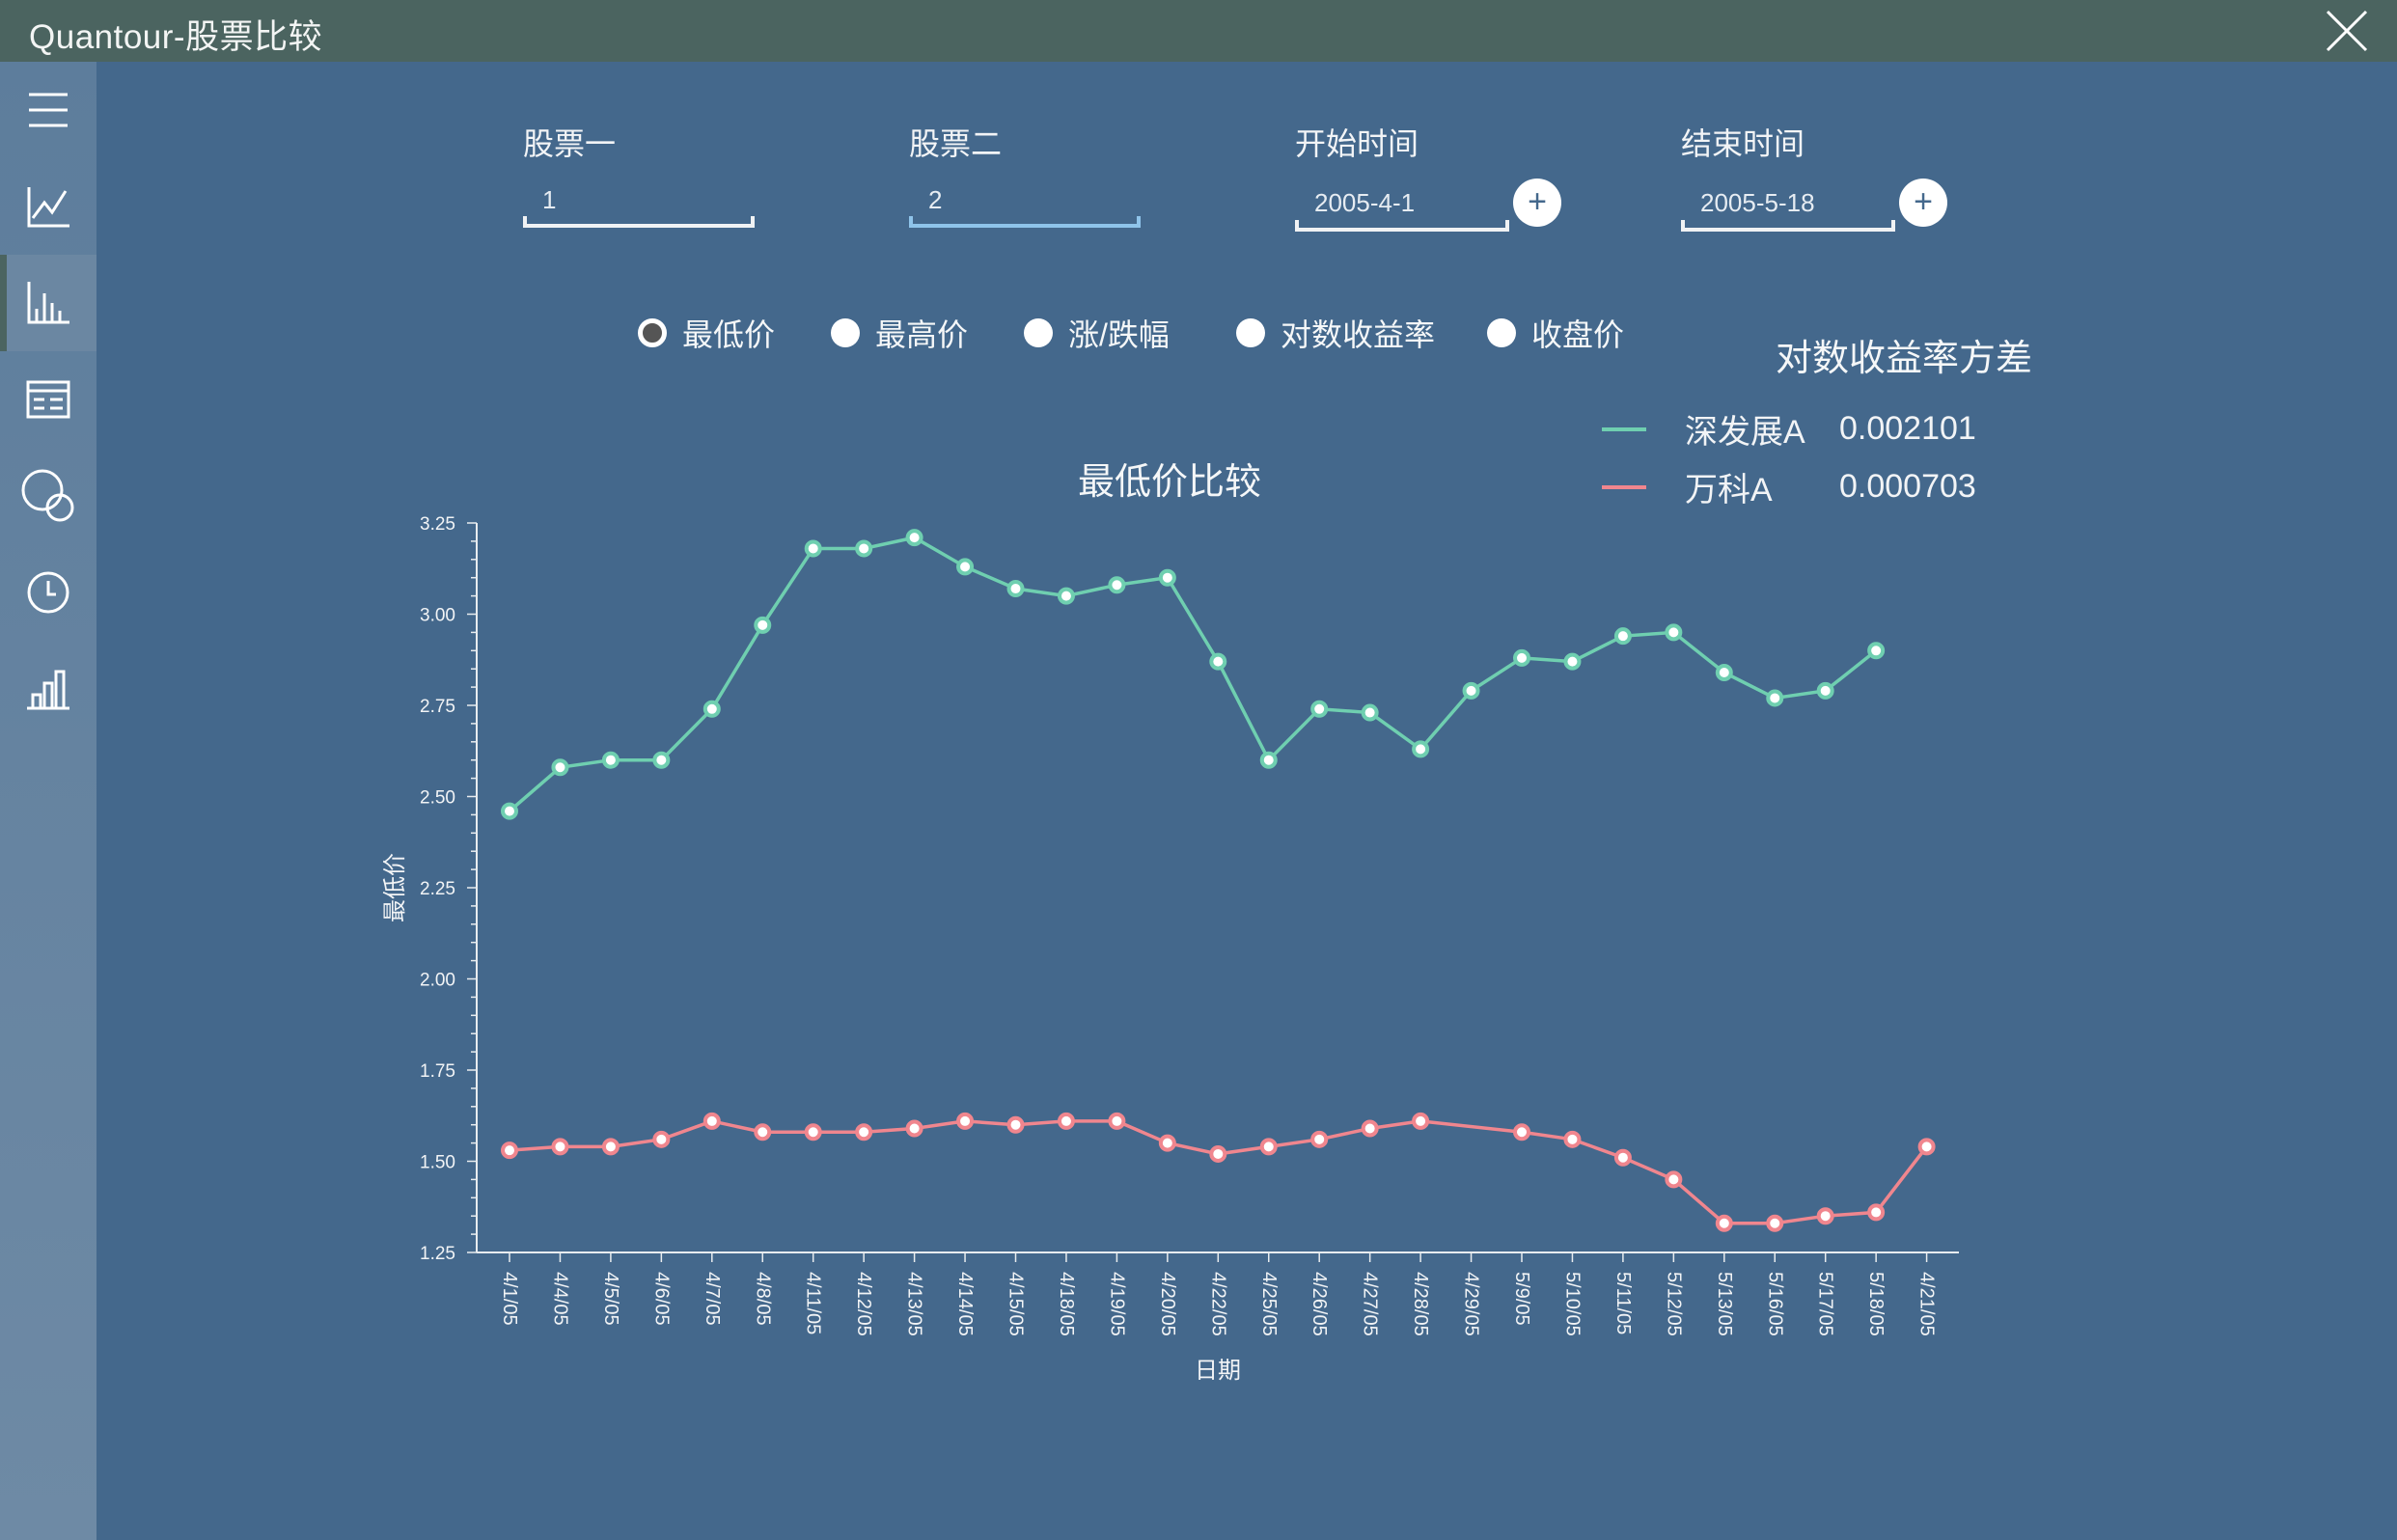 The image size is (2397, 1540). What do you see at coordinates (863, 1304) in the screenshot?
I see `x-tick-label: 4/12/05` at bounding box center [863, 1304].